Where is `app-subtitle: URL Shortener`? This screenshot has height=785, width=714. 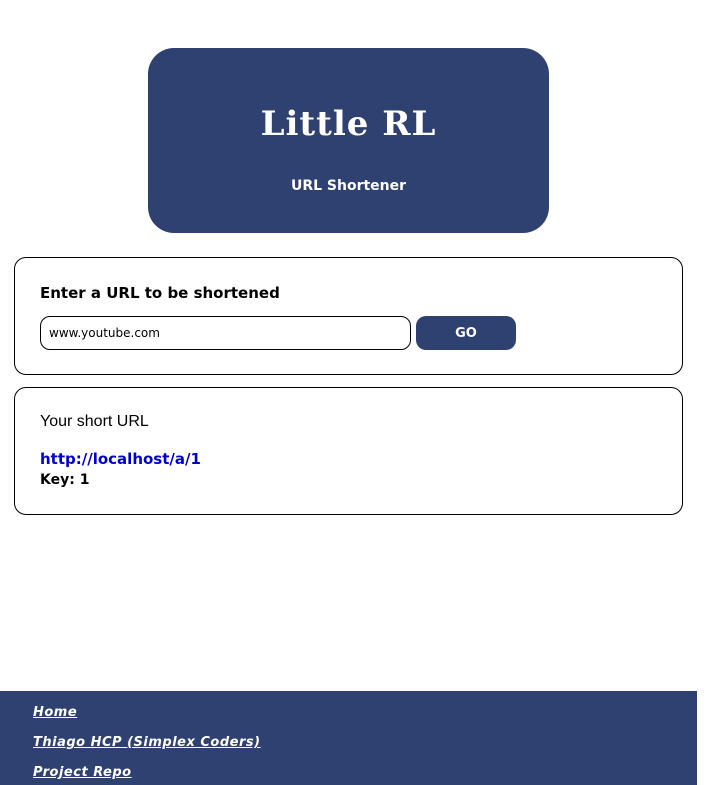
app-subtitle: URL Shortener is located at coordinates (348, 186).